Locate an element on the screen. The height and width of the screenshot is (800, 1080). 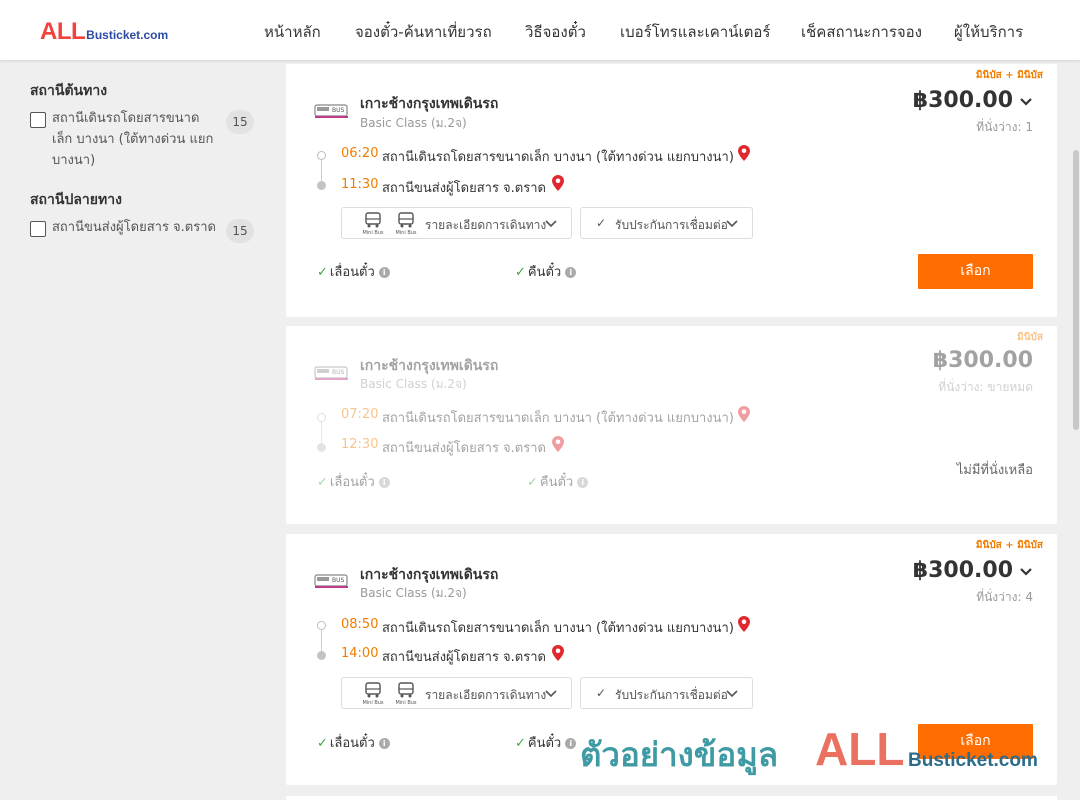
destination-filter-item: สถานีขนส่งผู้โดยสาร จ.ตราด 15 is located at coordinates (145, 231).